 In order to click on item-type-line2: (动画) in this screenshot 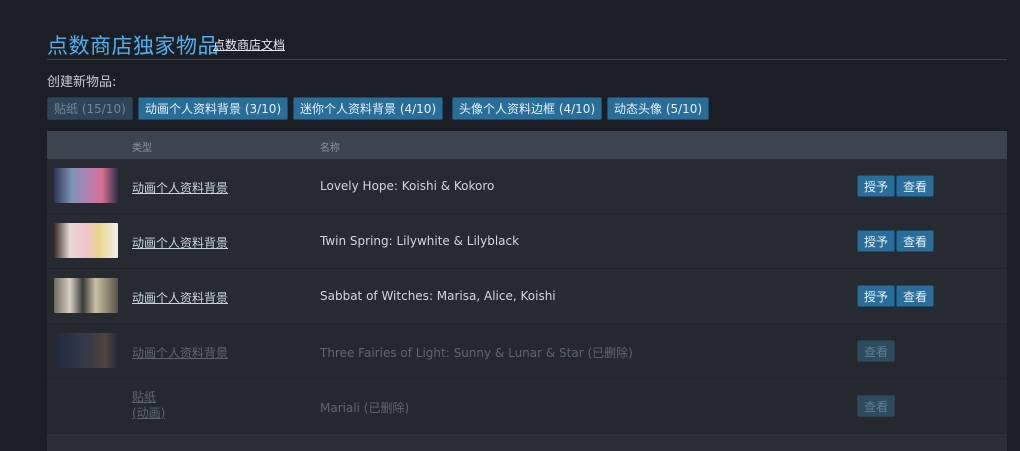, I will do `click(149, 413)`.